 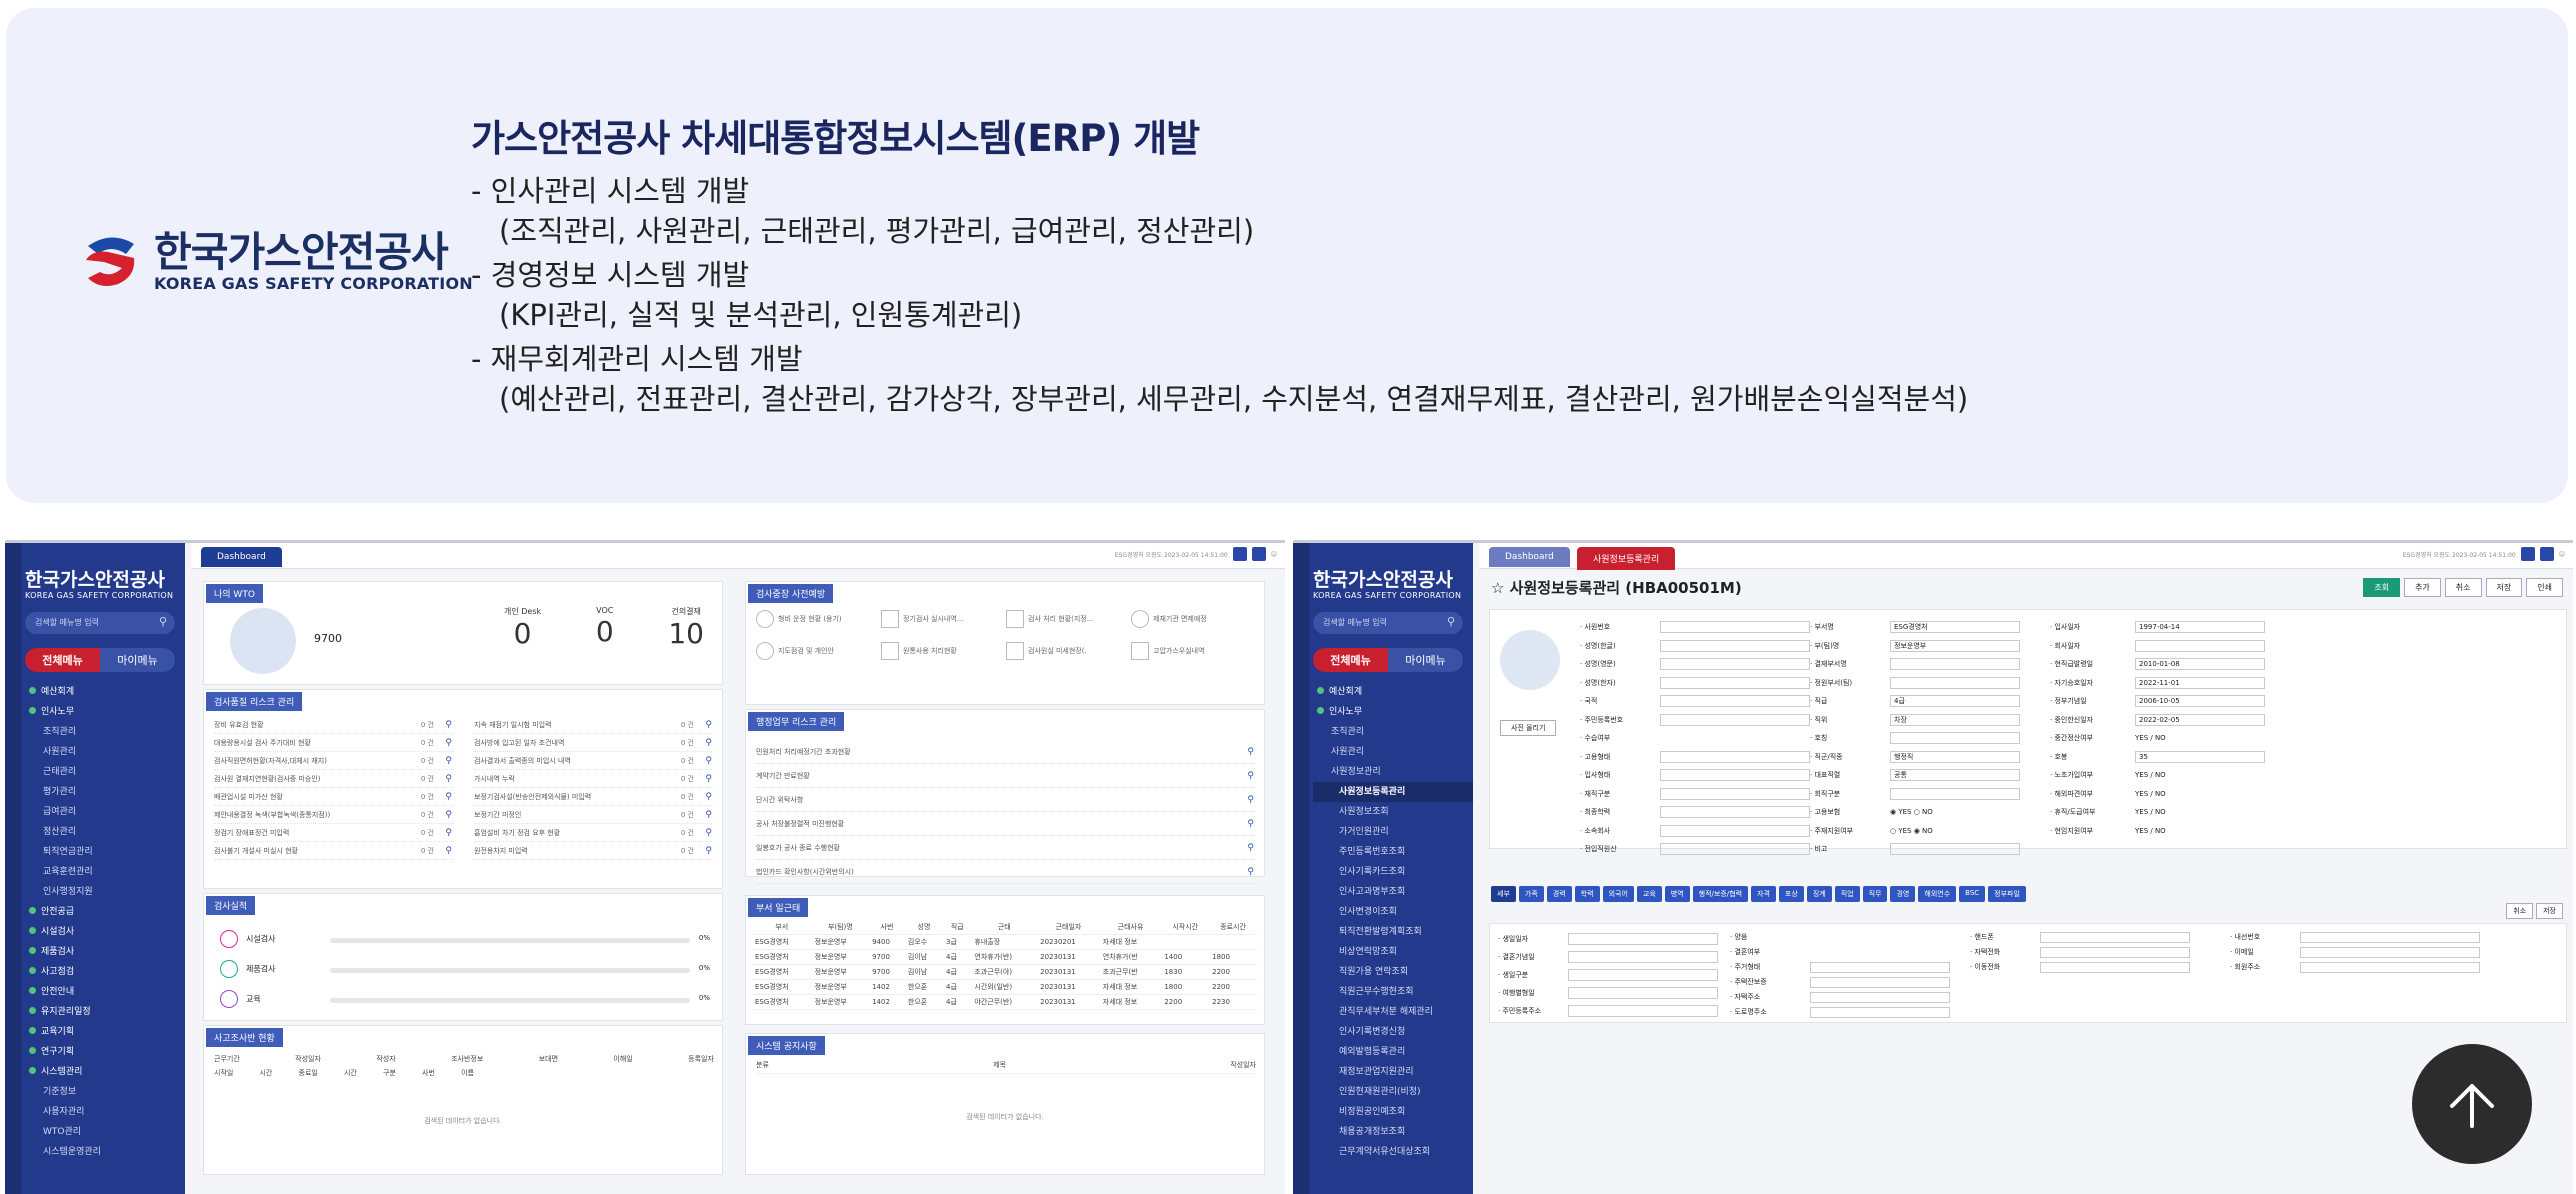 I want to click on sidebar-item: 사원정보조회, so click(x=1393, y=812).